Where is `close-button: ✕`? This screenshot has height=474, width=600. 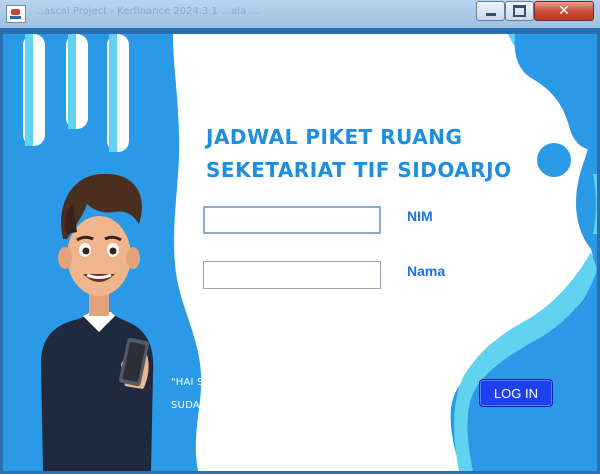
close-button: ✕ is located at coordinates (564, 11).